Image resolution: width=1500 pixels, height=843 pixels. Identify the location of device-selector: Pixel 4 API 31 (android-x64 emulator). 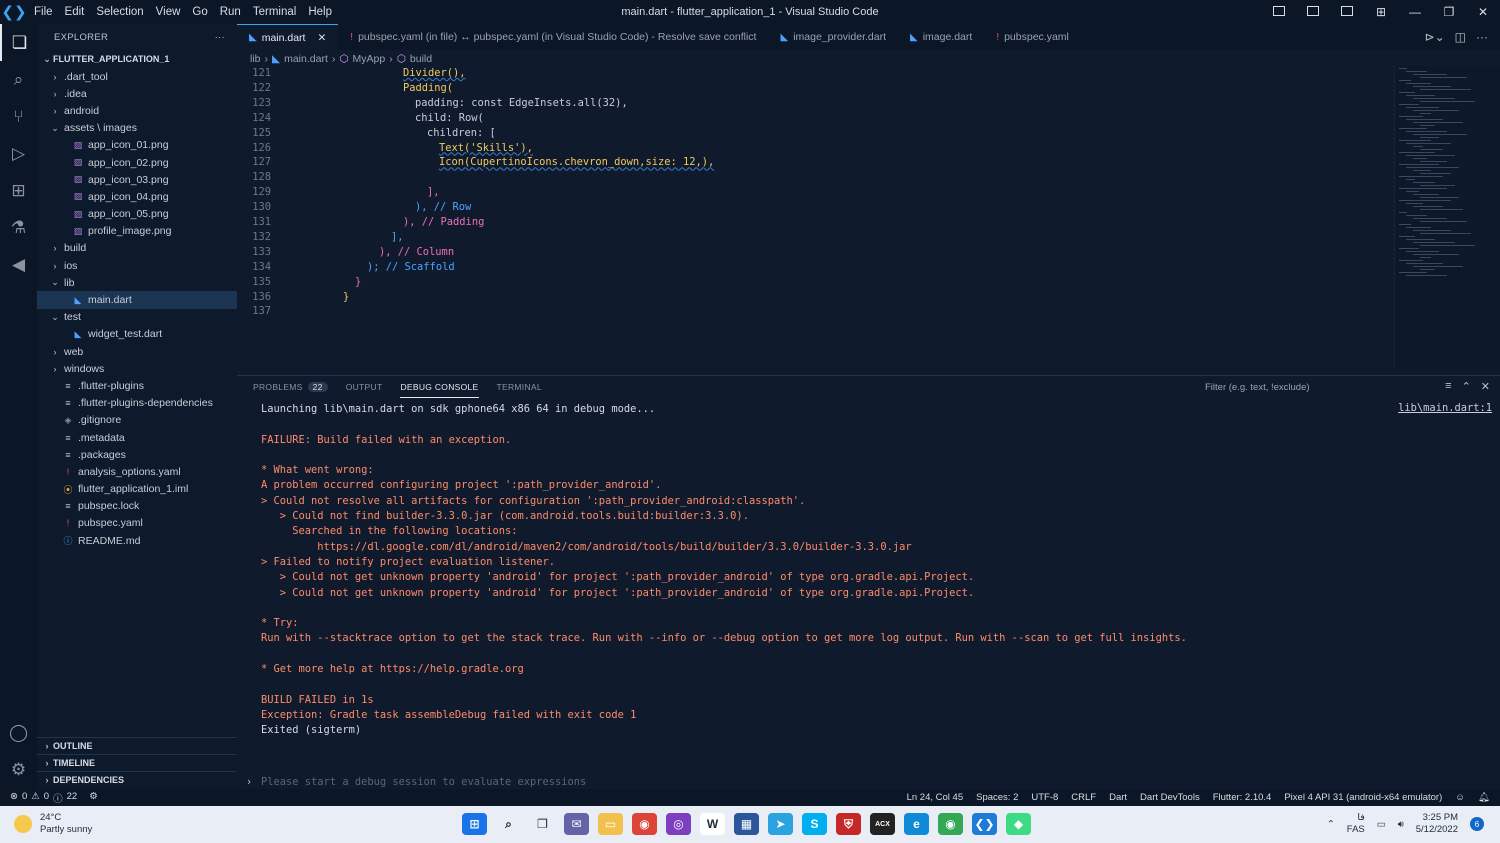
(1363, 797).